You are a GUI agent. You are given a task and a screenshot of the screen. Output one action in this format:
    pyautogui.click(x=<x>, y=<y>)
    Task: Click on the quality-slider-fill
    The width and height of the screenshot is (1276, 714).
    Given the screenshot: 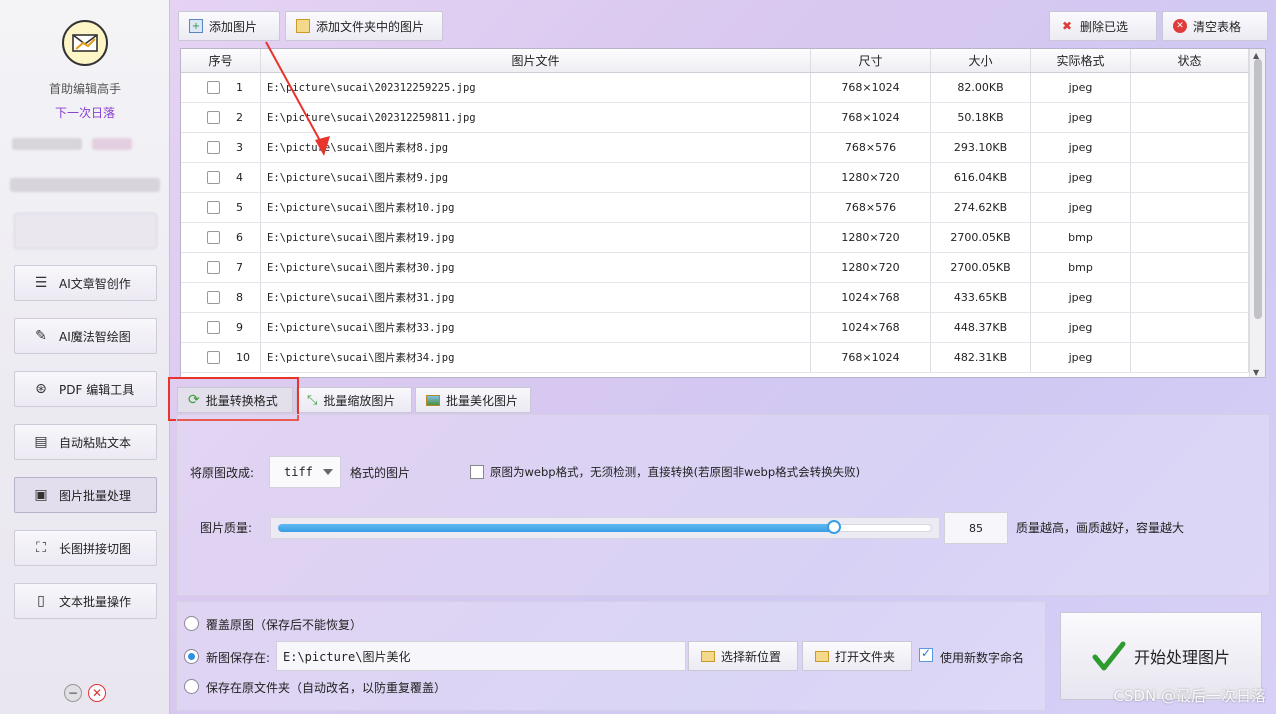 What is the action you would take?
    pyautogui.click(x=556, y=528)
    